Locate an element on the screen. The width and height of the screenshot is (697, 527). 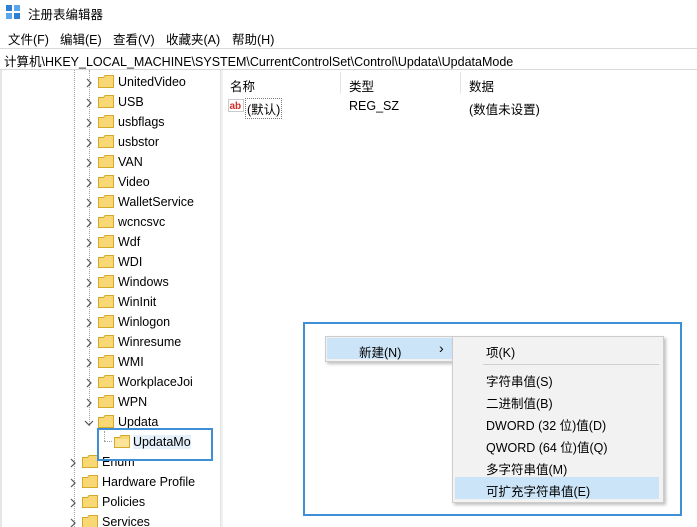
title-bar: 注册表编辑器 is located at coordinates (348, 12).